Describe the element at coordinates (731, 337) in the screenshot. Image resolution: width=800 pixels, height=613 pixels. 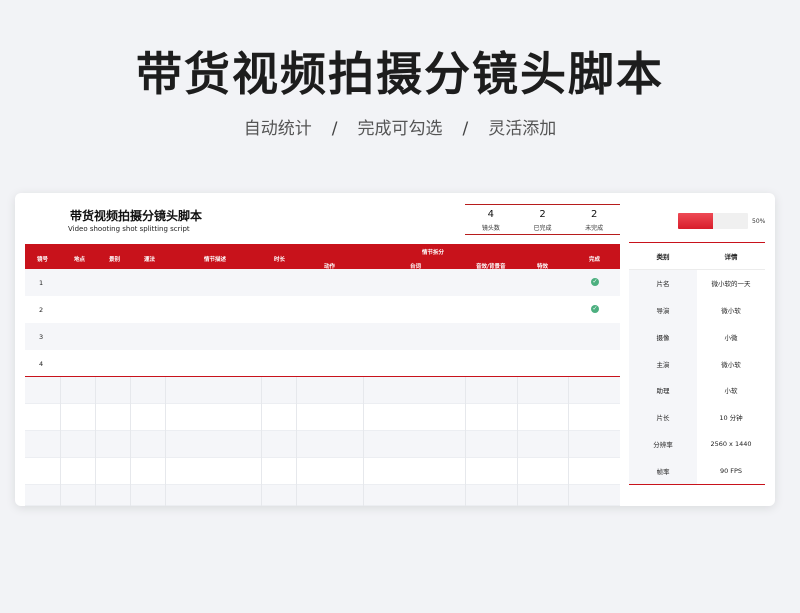
I see `info-value: 小微` at that location.